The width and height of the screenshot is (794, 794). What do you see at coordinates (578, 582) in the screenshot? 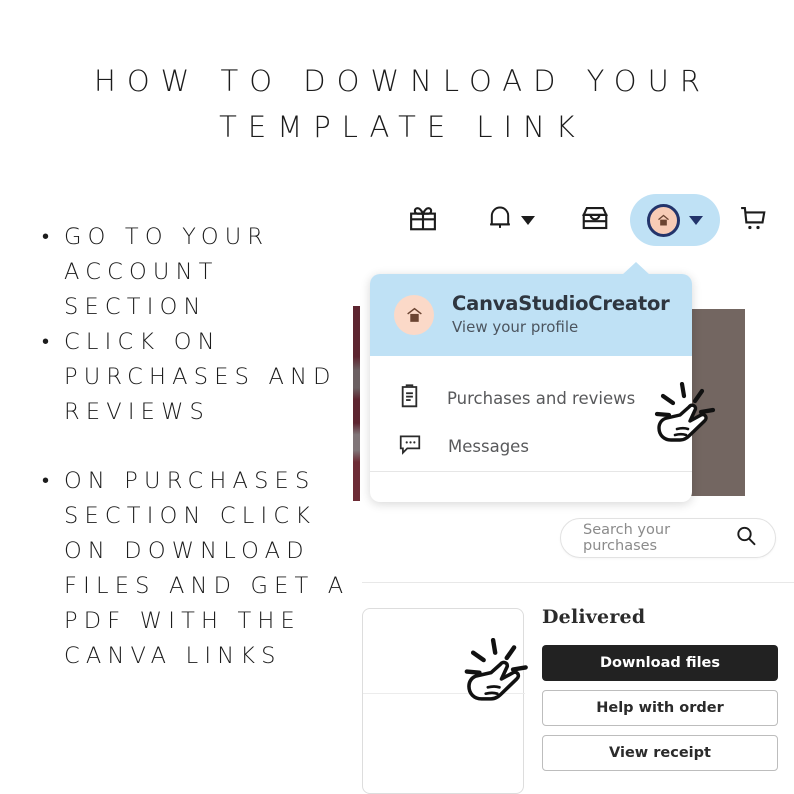
I see `section-divider` at bounding box center [578, 582].